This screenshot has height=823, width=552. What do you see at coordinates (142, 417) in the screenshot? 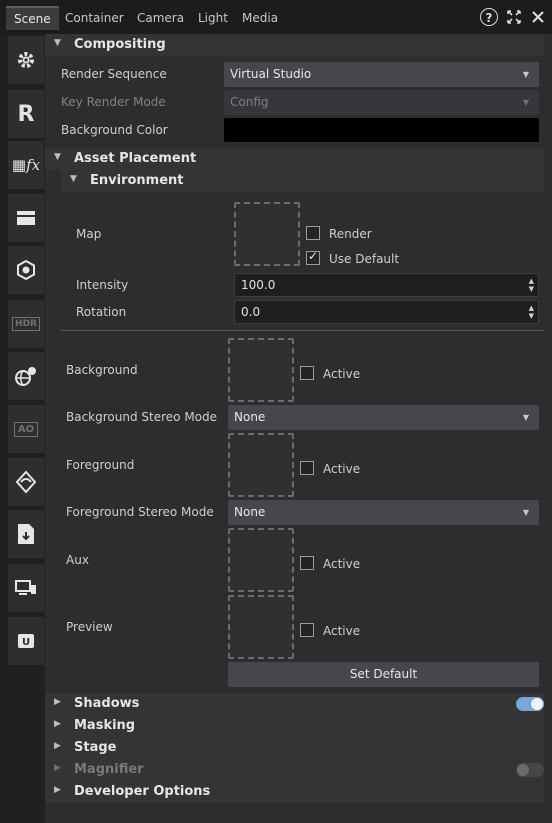
I see `background-stereo-mode-label: Background Stereo Mode` at bounding box center [142, 417].